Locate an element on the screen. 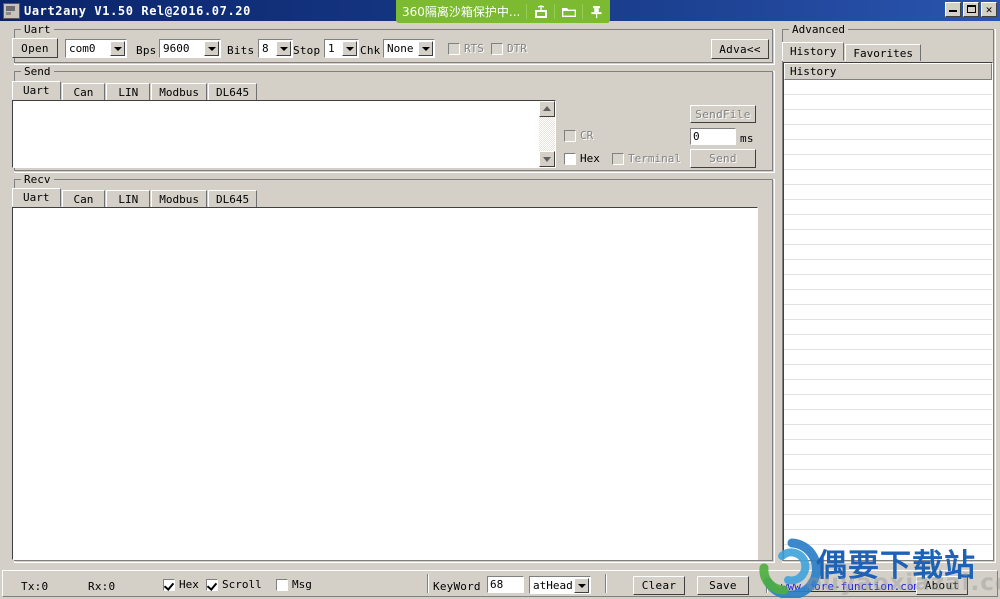  send-tab-lin: LIN is located at coordinates (128, 91).